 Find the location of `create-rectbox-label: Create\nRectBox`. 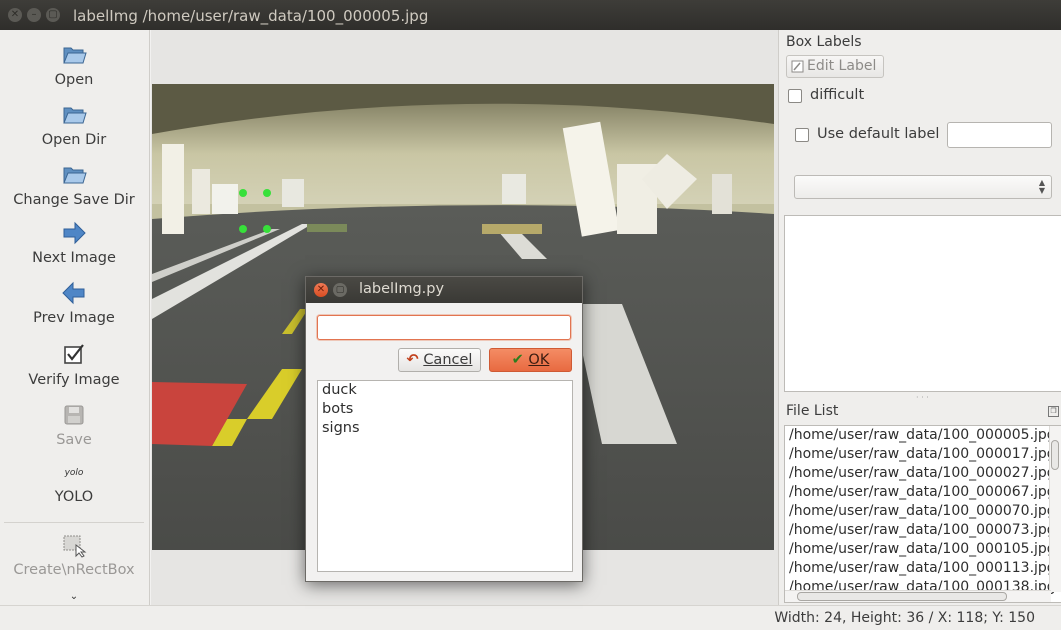

create-rectbox-label: Create\nRectBox is located at coordinates (74, 570).